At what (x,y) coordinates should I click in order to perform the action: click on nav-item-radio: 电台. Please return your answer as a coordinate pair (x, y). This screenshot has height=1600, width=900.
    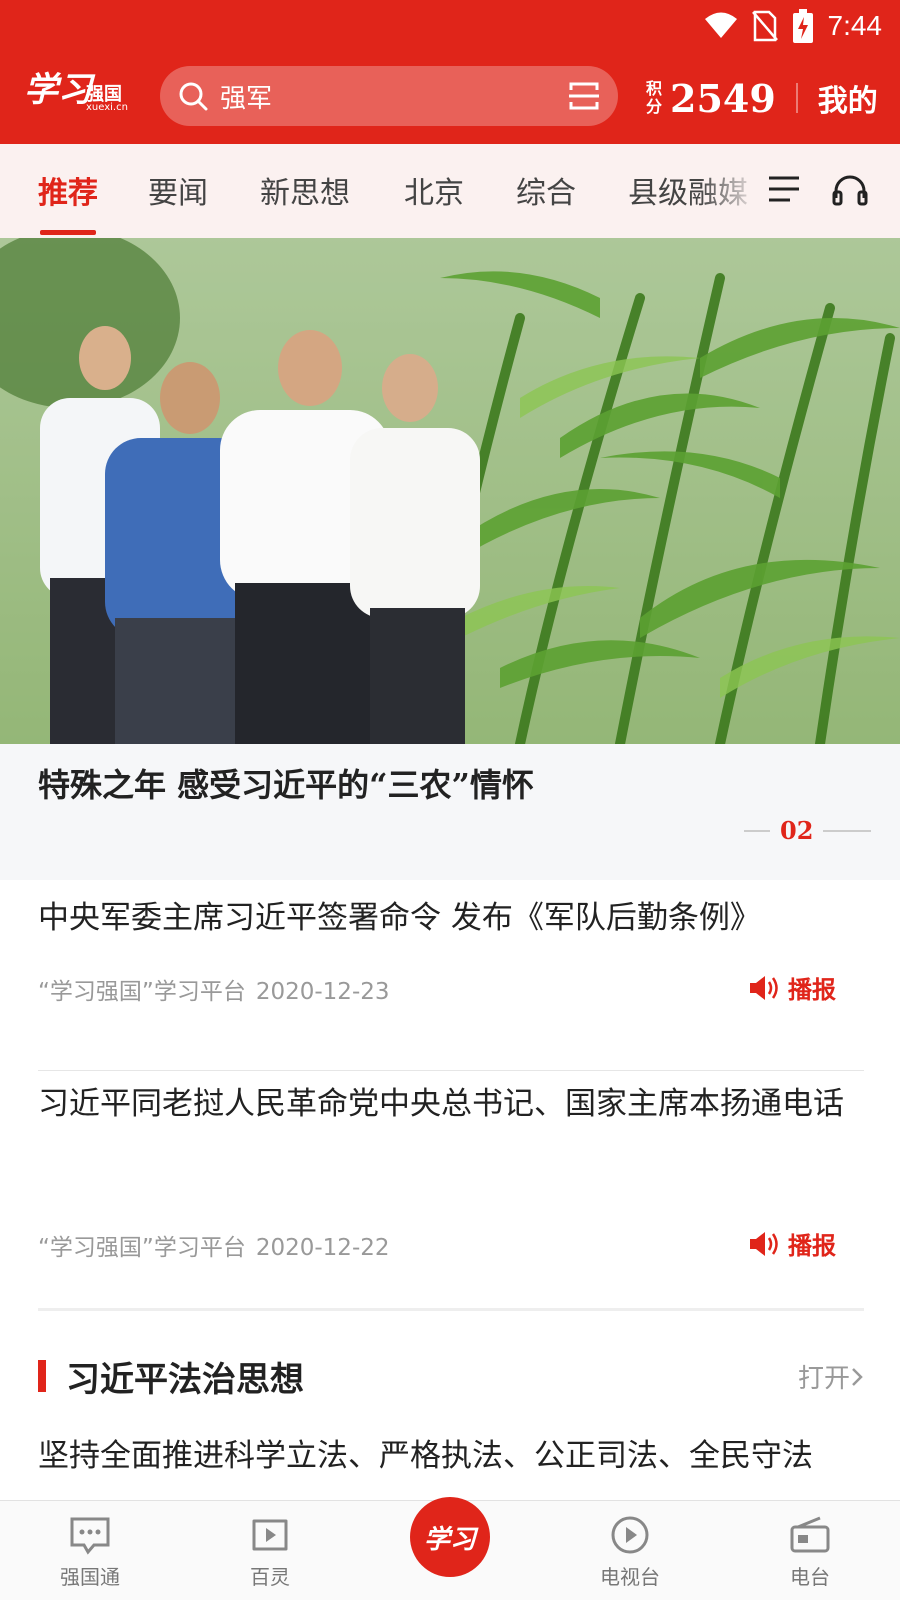
    Looking at the image, I should click on (810, 1552).